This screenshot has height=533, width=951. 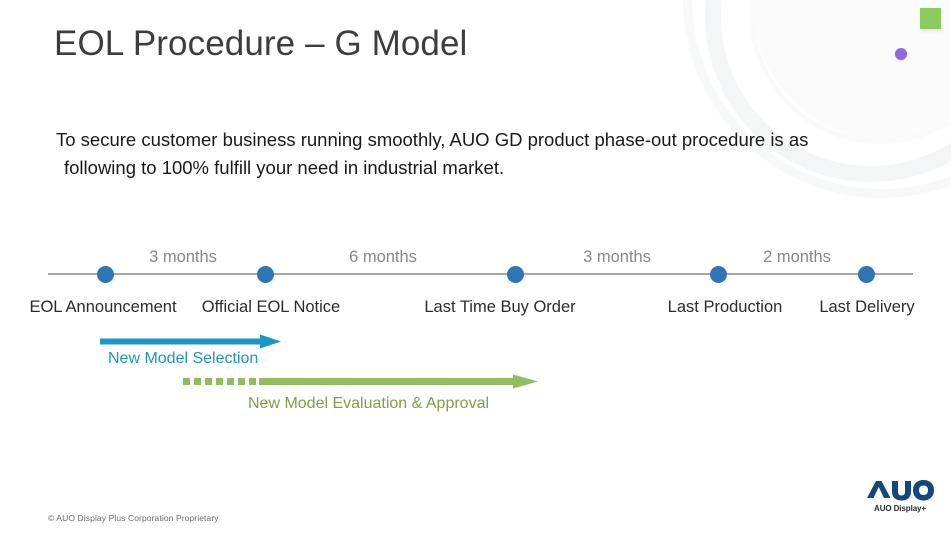 What do you see at coordinates (183, 257) in the screenshot?
I see `timeline-duration-1: 3 months` at bounding box center [183, 257].